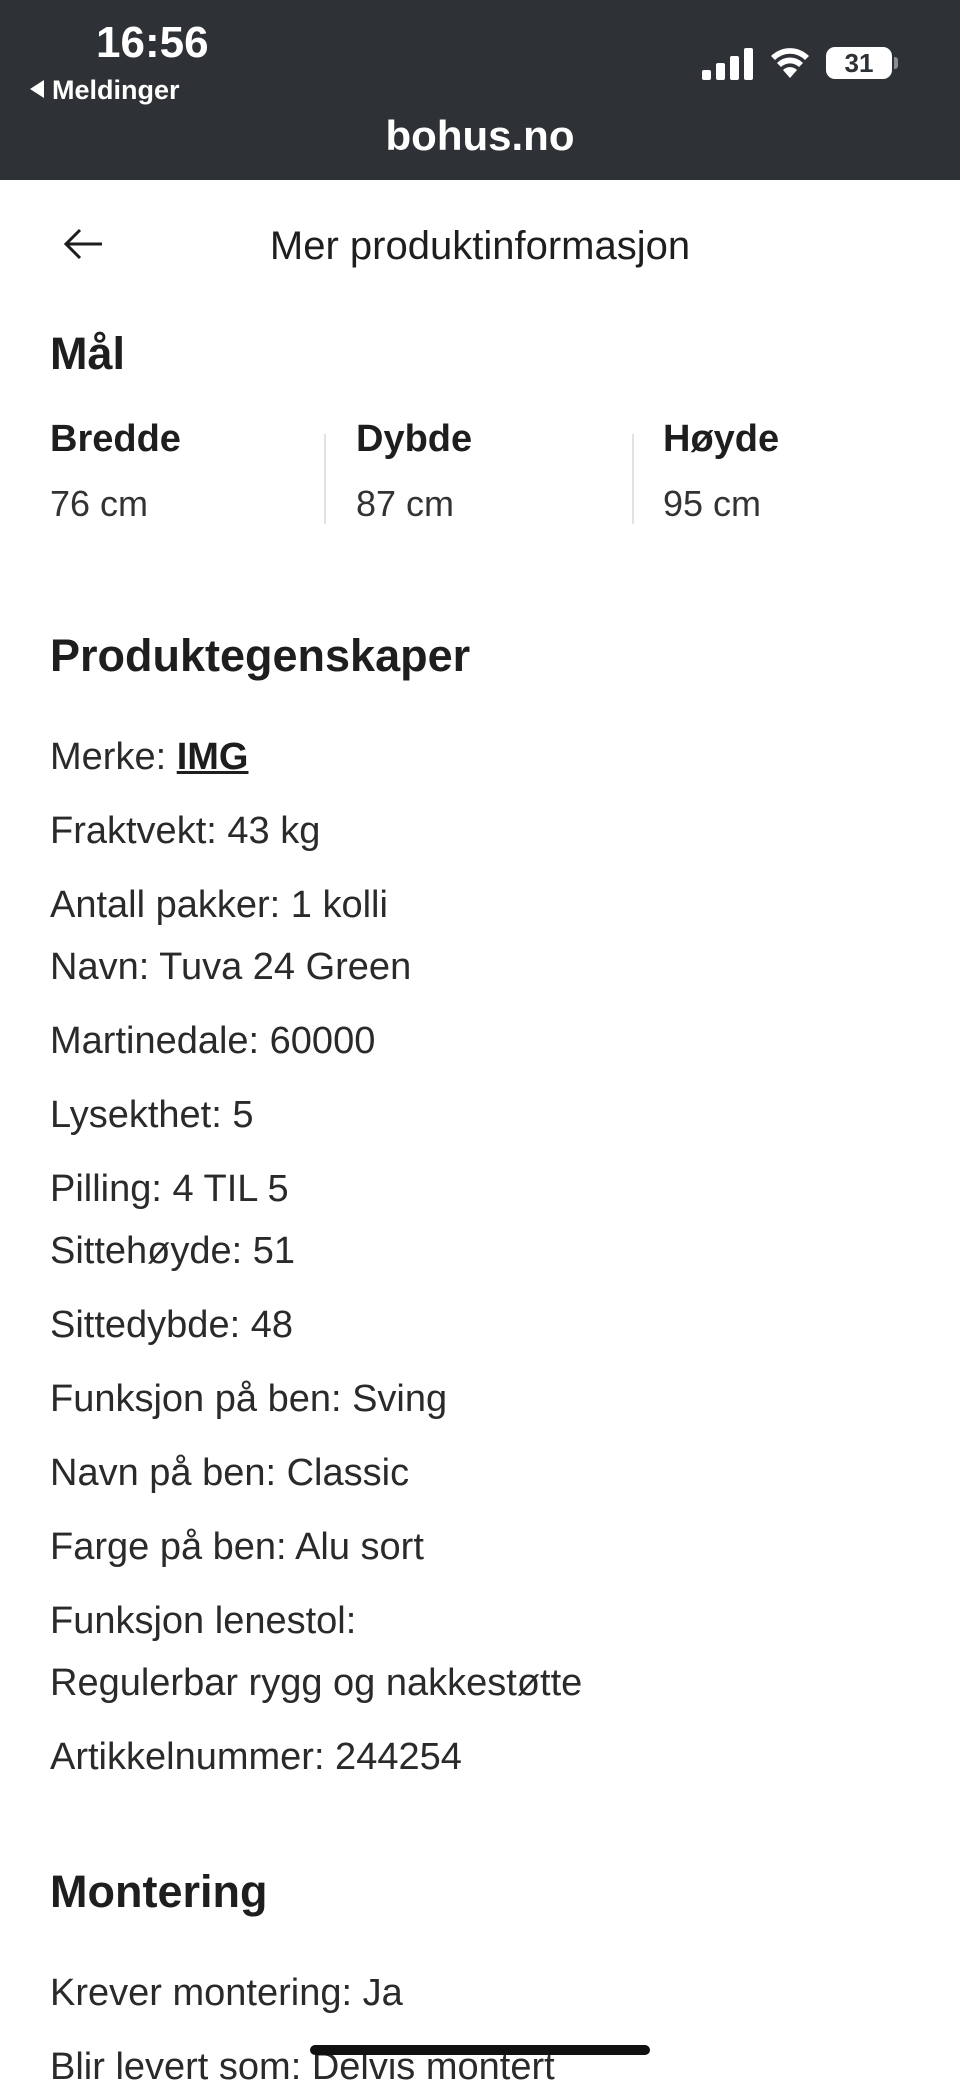  I want to click on property-item: Pilling: 4 TIL 5, so click(169, 1189).